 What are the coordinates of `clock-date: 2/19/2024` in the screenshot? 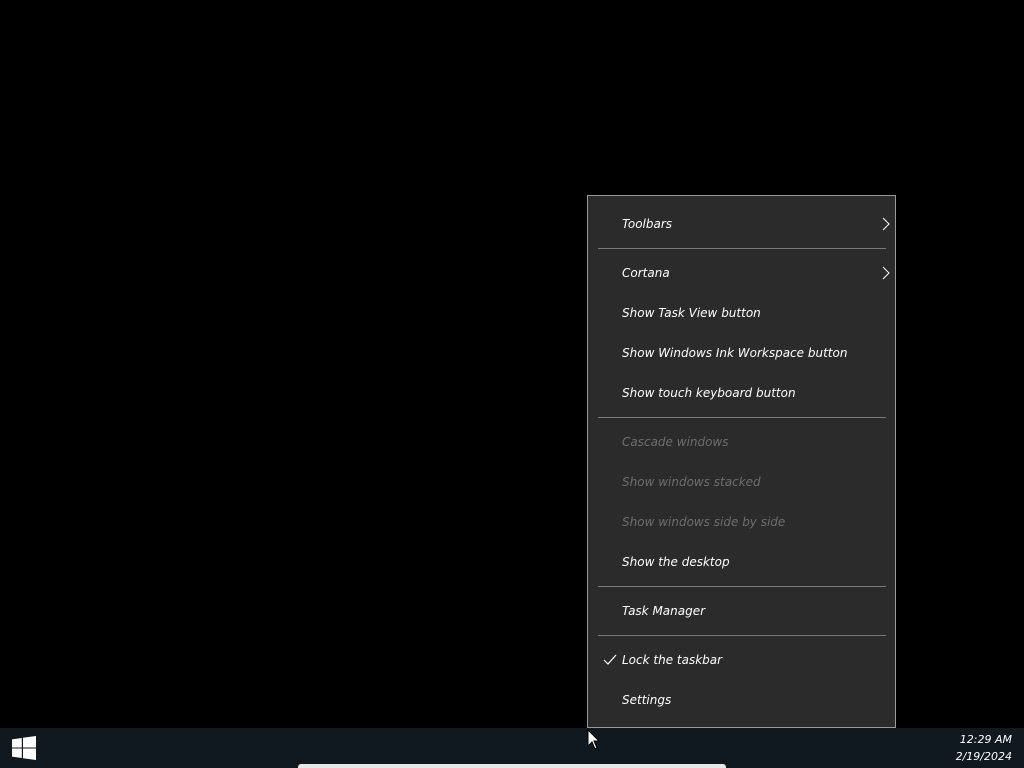 It's located at (983, 756).